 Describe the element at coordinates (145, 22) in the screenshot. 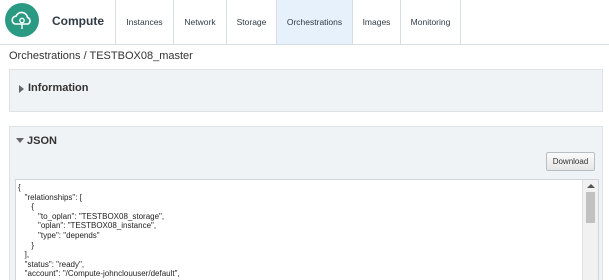

I see `tab-instances: Instances` at that location.